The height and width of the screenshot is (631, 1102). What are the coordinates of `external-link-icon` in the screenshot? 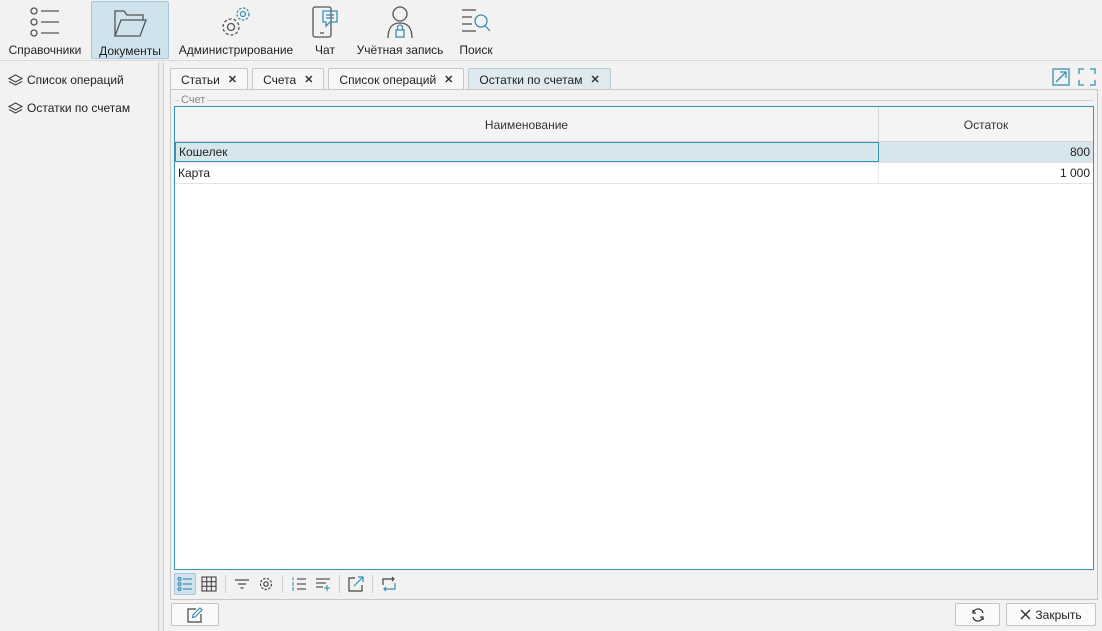 It's located at (356, 584).